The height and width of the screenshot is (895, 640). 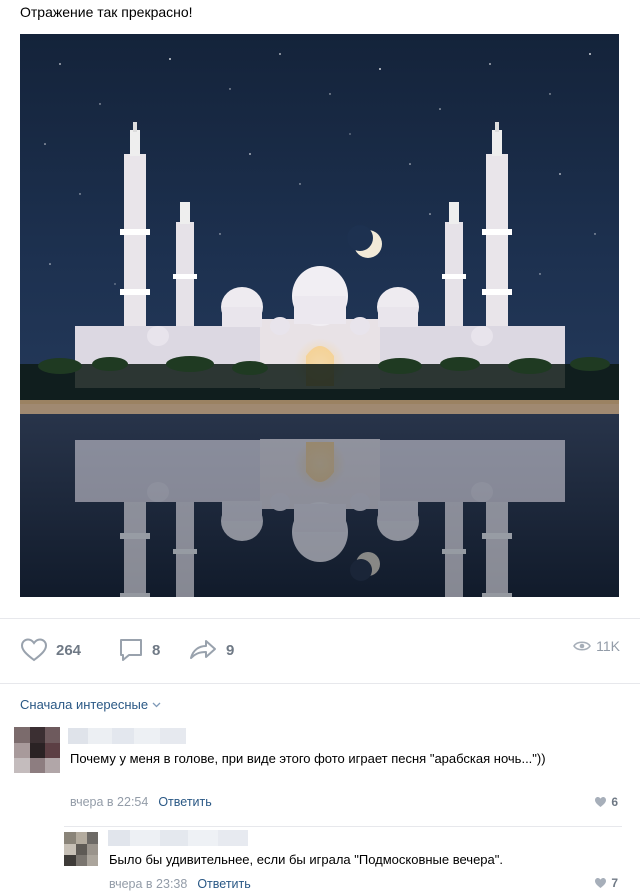 I want to click on comment-like-button: 7, so click(x=606, y=883).